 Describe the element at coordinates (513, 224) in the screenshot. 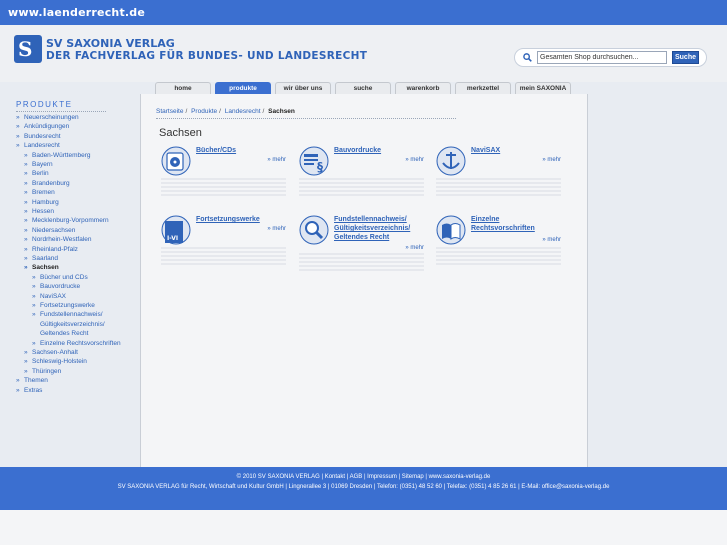

I see `card-title: Einzelne Rechtsvorschriften` at that location.